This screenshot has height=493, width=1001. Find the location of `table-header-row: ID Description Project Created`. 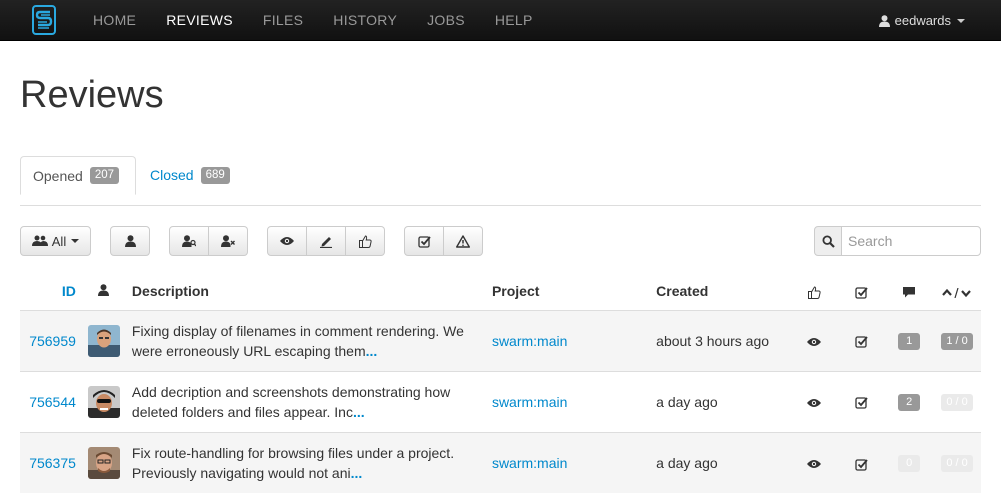

table-header-row: ID Description Project Created is located at coordinates (500, 291).